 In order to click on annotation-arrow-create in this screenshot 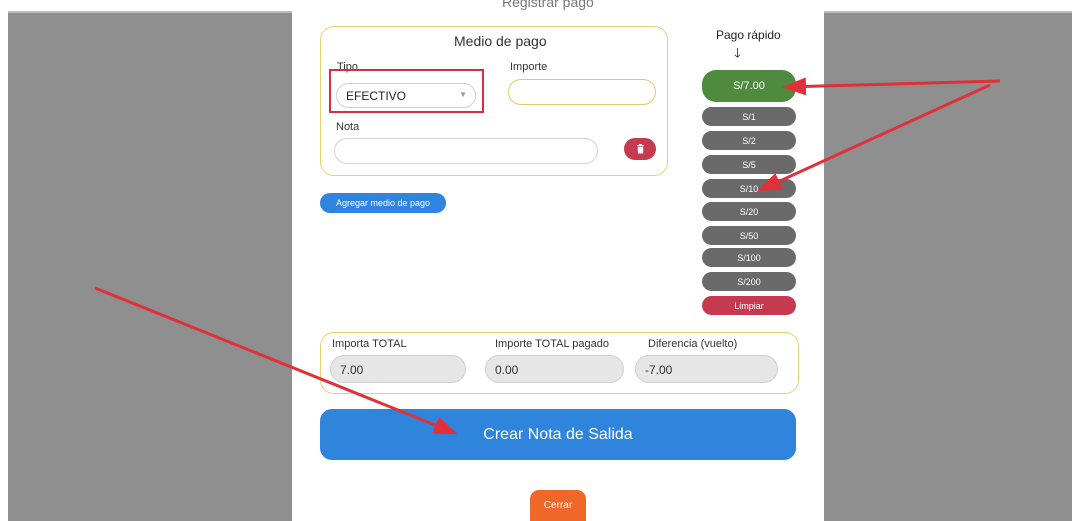, I will do `click(276, 360)`.